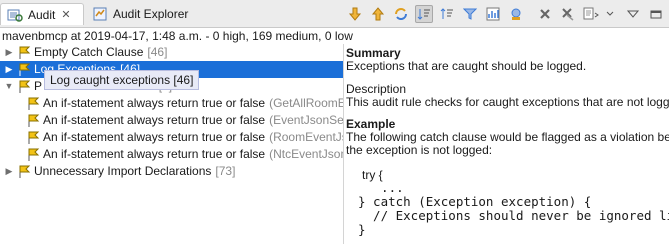 This screenshot has width=669, height=244. Describe the element at coordinates (373, 53) in the screenshot. I see `summary-heading: Summary` at that location.